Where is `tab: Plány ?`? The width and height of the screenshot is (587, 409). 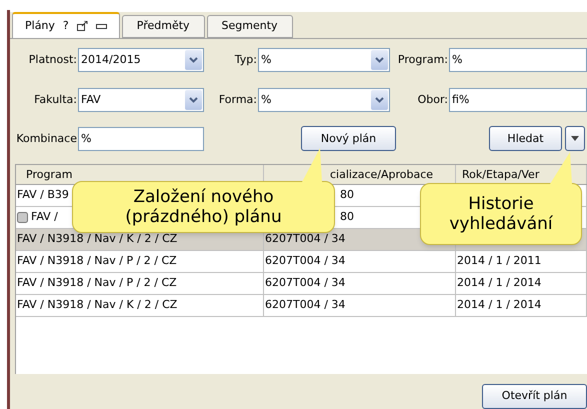 tab: Plány ? is located at coordinates (66, 25).